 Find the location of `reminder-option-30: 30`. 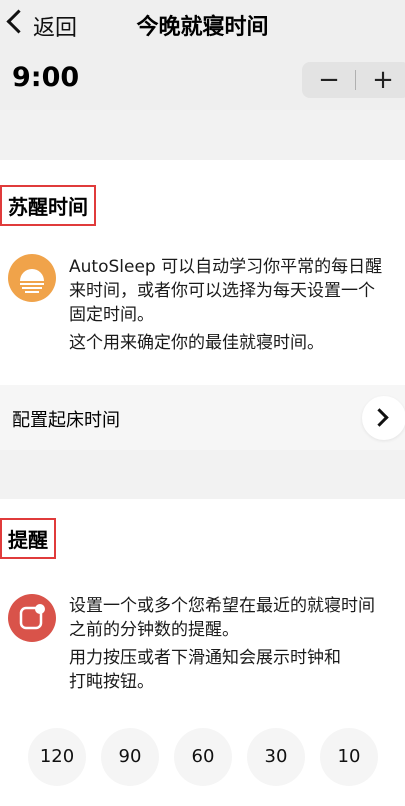

reminder-option-30: 30 is located at coordinates (276, 757).